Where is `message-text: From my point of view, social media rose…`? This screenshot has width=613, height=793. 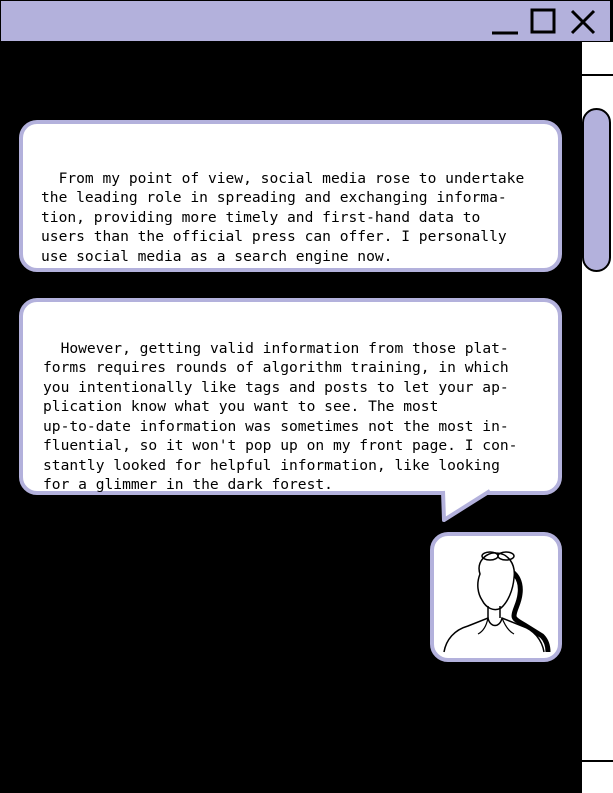 message-text: From my point of view, social media rose… is located at coordinates (283, 217).